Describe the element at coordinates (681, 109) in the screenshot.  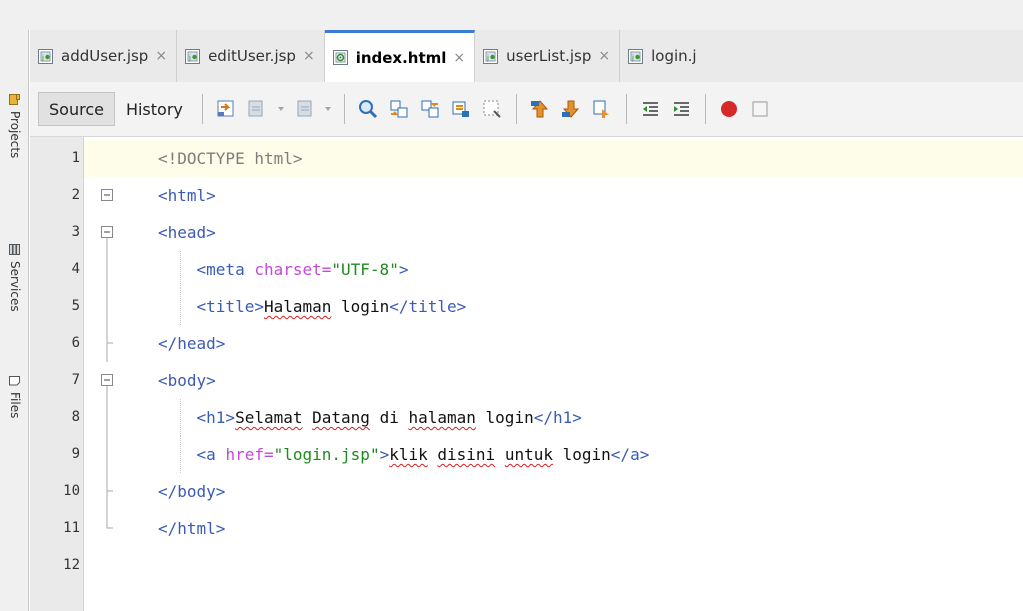
I see `shift-right-icon` at that location.